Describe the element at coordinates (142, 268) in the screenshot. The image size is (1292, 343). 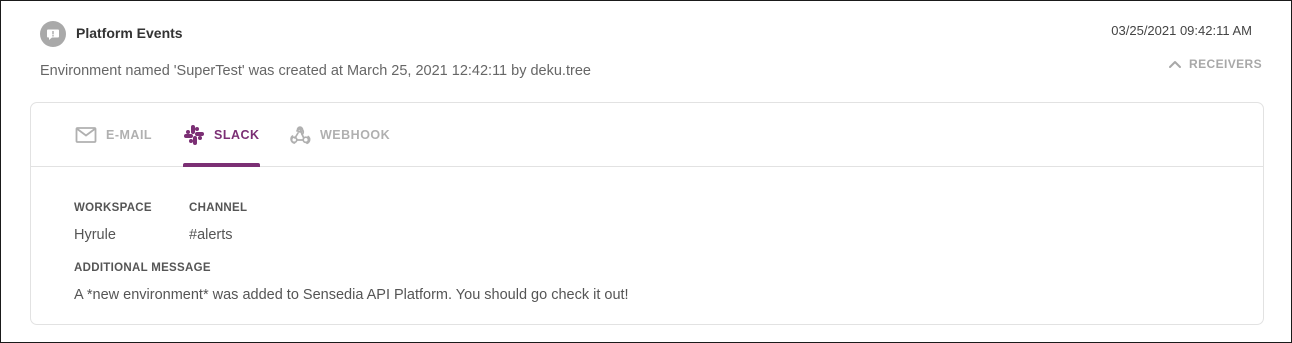
I see `additional-message-label: ADDITIONAL MESSAGE` at that location.